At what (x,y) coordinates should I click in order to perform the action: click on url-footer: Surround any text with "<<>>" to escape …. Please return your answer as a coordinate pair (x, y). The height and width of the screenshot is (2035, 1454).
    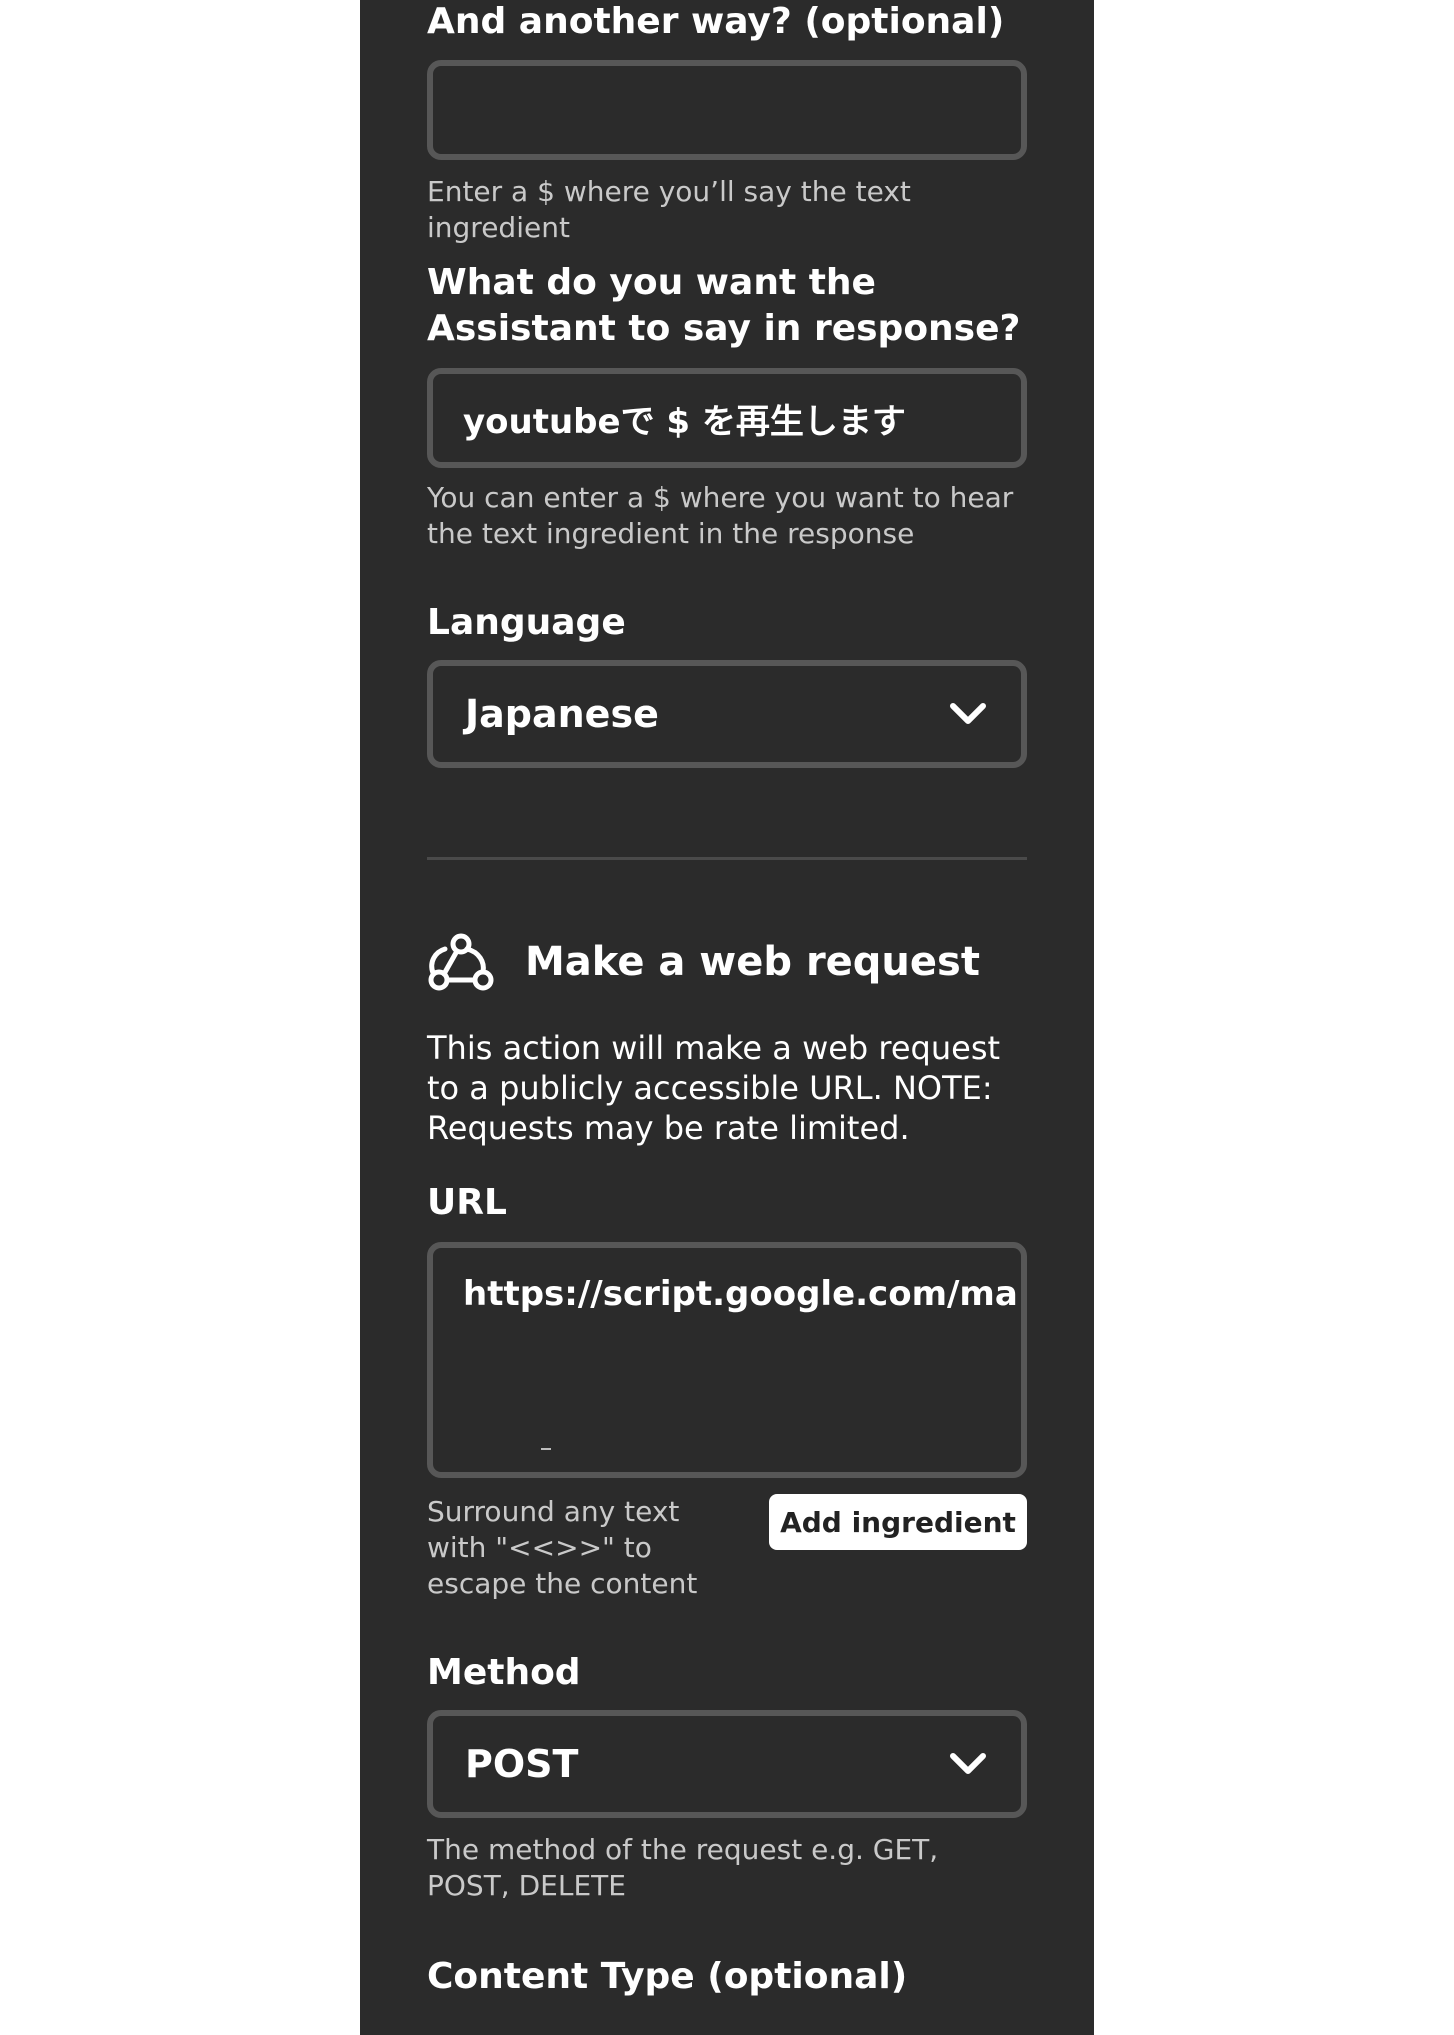
    Looking at the image, I should click on (727, 1548).